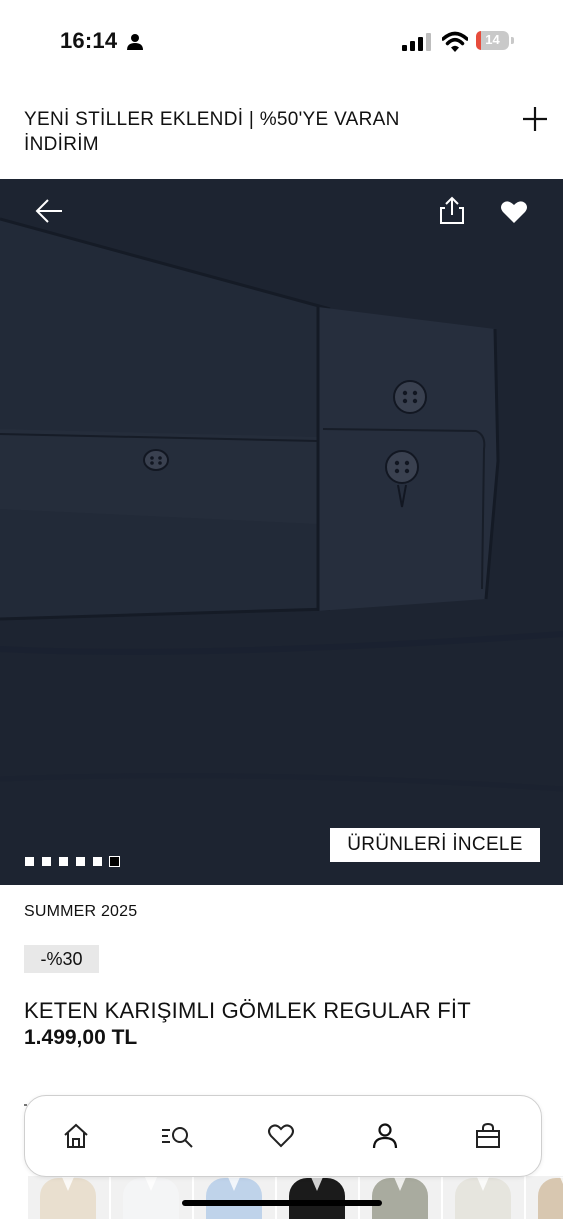  What do you see at coordinates (72, 862) in the screenshot?
I see `image-pagination` at bounding box center [72, 862].